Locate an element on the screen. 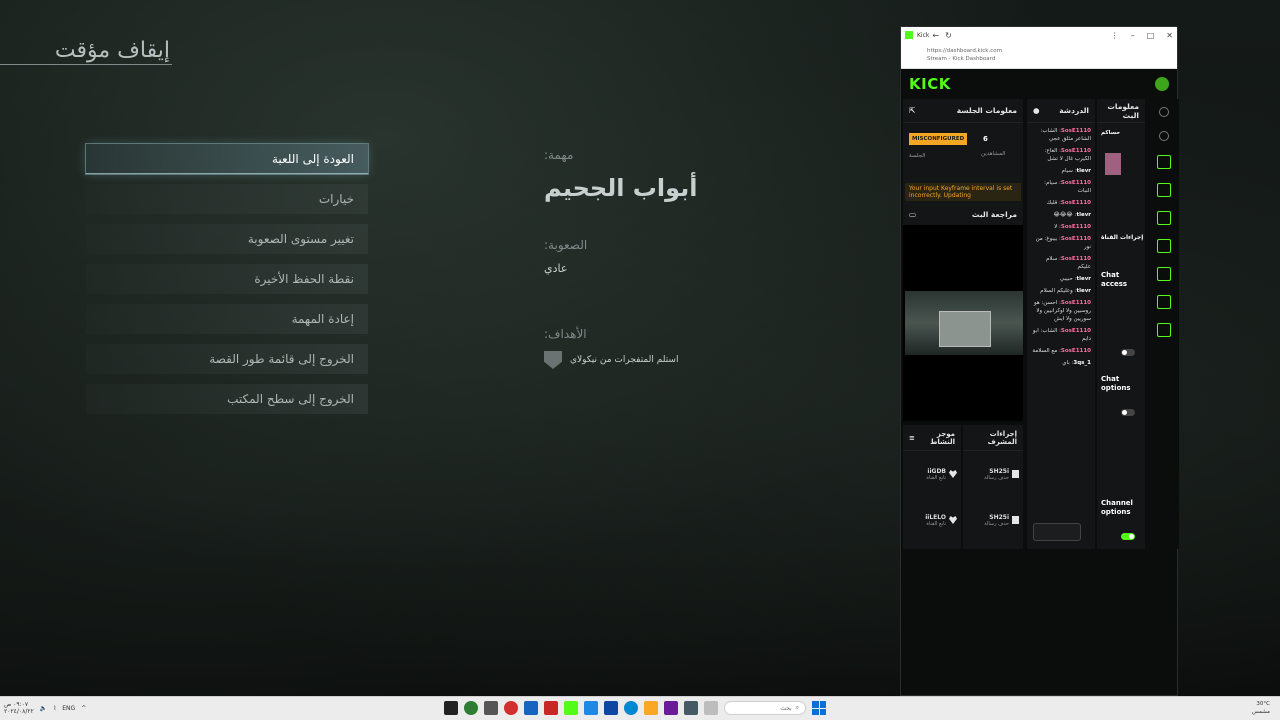  wrench-icon is located at coordinates (1164, 330).